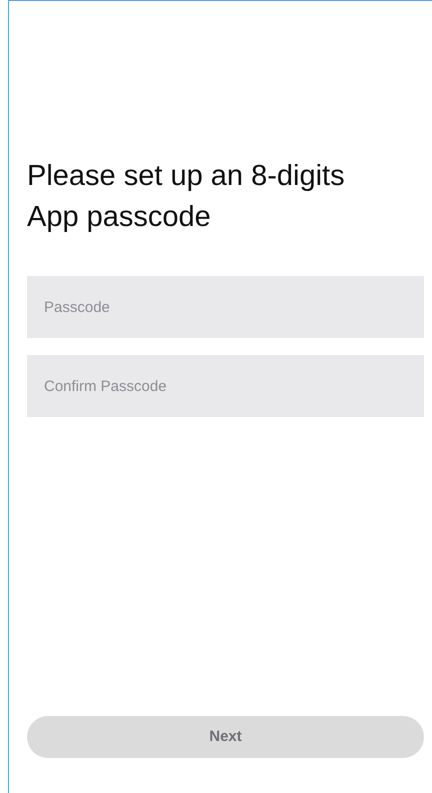  I want to click on passcode-field: Confirm Passcode, so click(225, 386).